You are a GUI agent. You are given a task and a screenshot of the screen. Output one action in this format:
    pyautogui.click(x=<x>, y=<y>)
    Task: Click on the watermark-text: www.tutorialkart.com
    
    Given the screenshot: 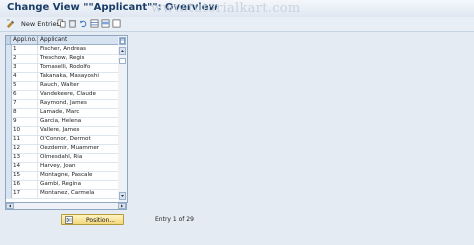 What is the action you would take?
    pyautogui.click(x=226, y=8)
    